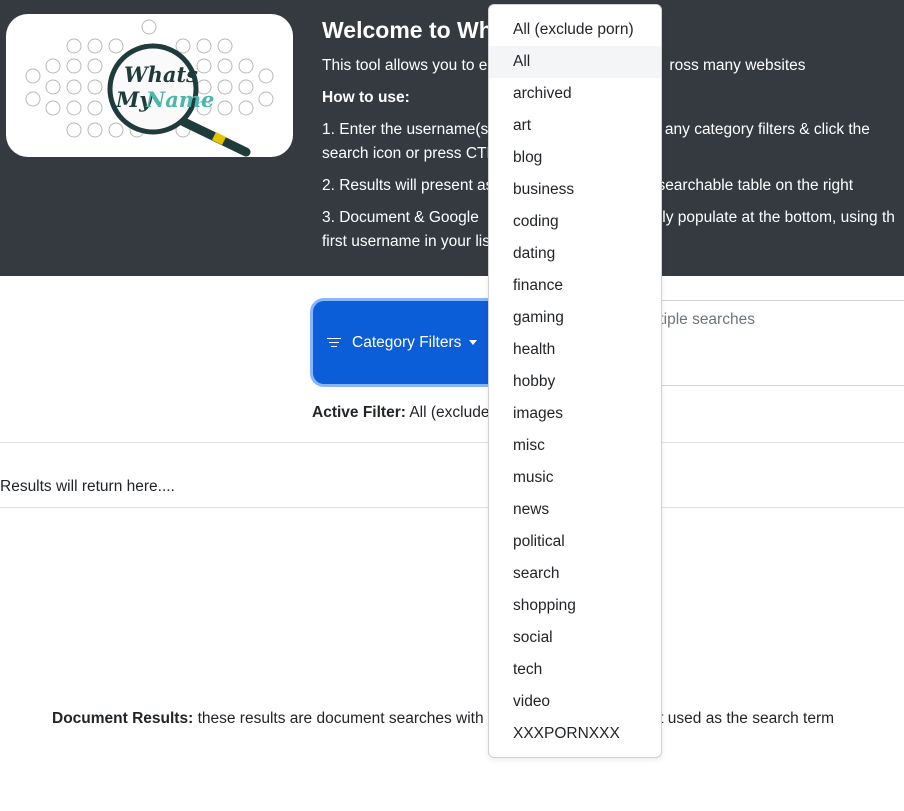  What do you see at coordinates (575, 62) in the screenshot?
I see `dropdown-item-all: All` at bounding box center [575, 62].